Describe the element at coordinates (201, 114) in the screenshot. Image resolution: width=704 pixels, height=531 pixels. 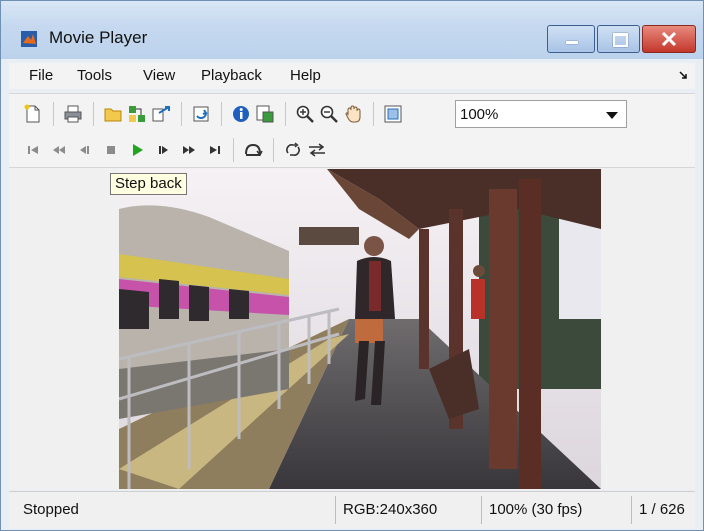
I see `sync-icon` at that location.